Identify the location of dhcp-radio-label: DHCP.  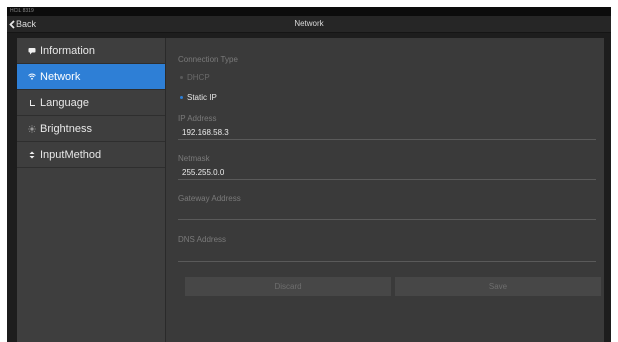
(198, 77).